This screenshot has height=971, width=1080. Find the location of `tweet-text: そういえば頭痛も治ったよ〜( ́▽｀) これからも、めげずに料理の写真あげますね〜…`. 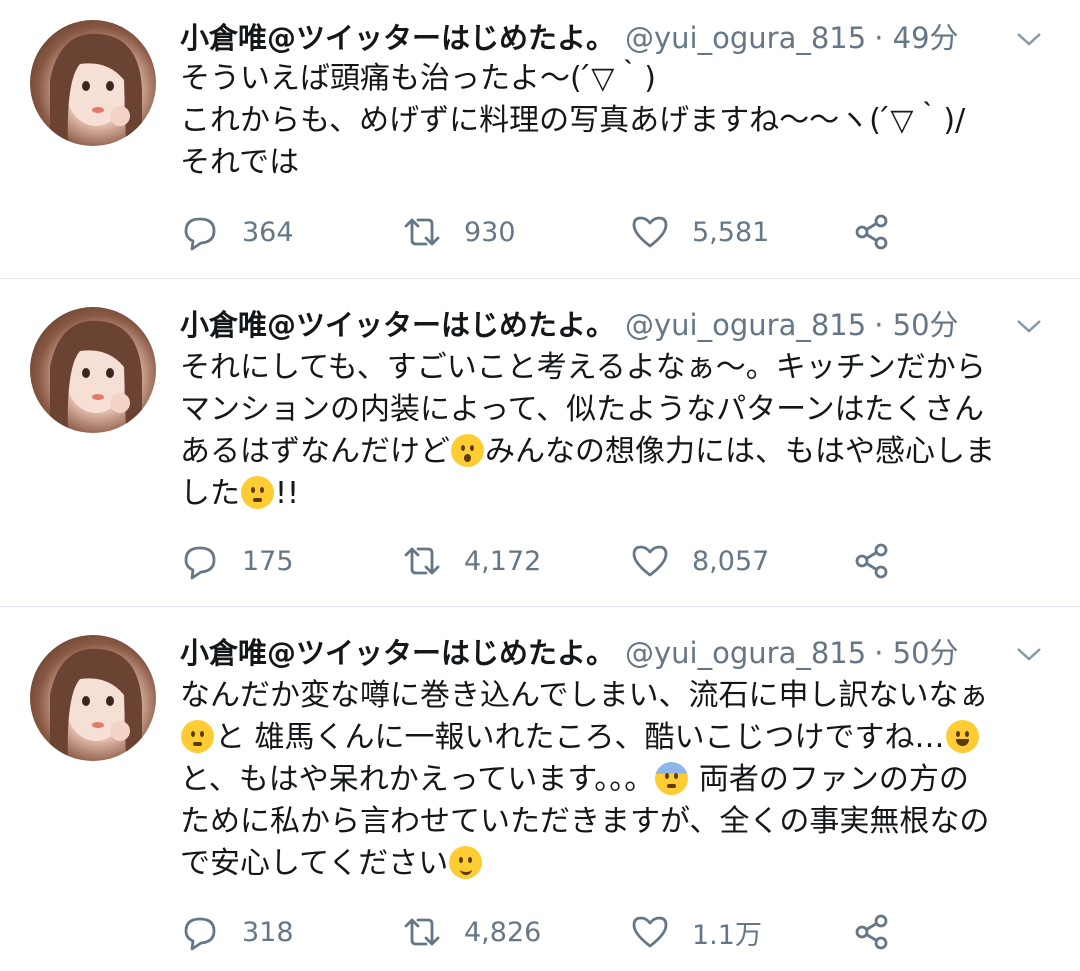

tweet-text: そういえば頭痛も治ったよ〜( ́▽｀) これからも、めげずに料理の写真あげますね〜… is located at coordinates (620, 121).